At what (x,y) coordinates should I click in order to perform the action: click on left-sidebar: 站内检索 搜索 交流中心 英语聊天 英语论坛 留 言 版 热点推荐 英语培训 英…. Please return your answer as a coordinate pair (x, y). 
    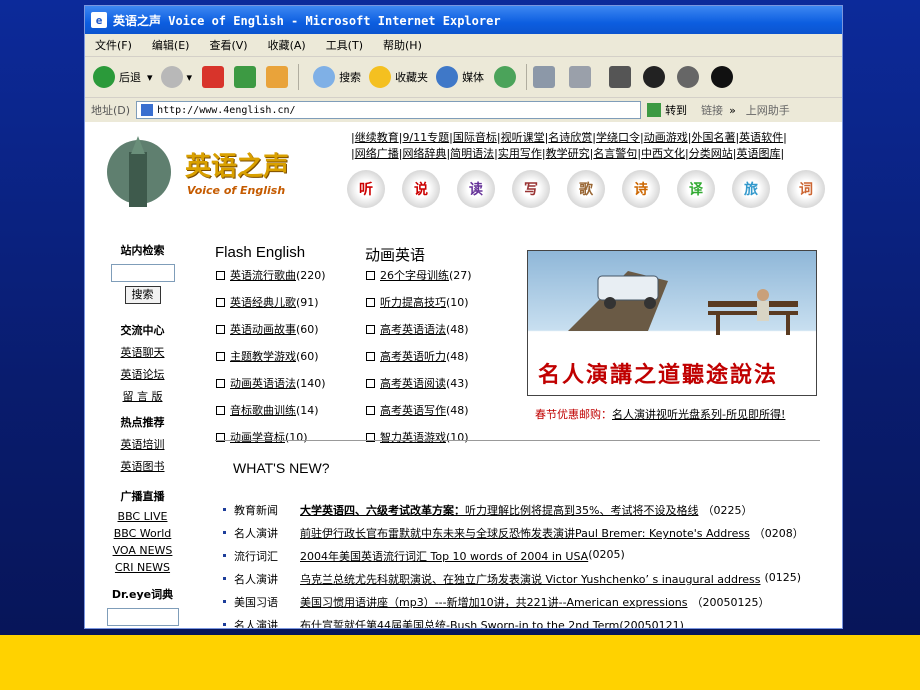
    Looking at the image, I should click on (142, 435).